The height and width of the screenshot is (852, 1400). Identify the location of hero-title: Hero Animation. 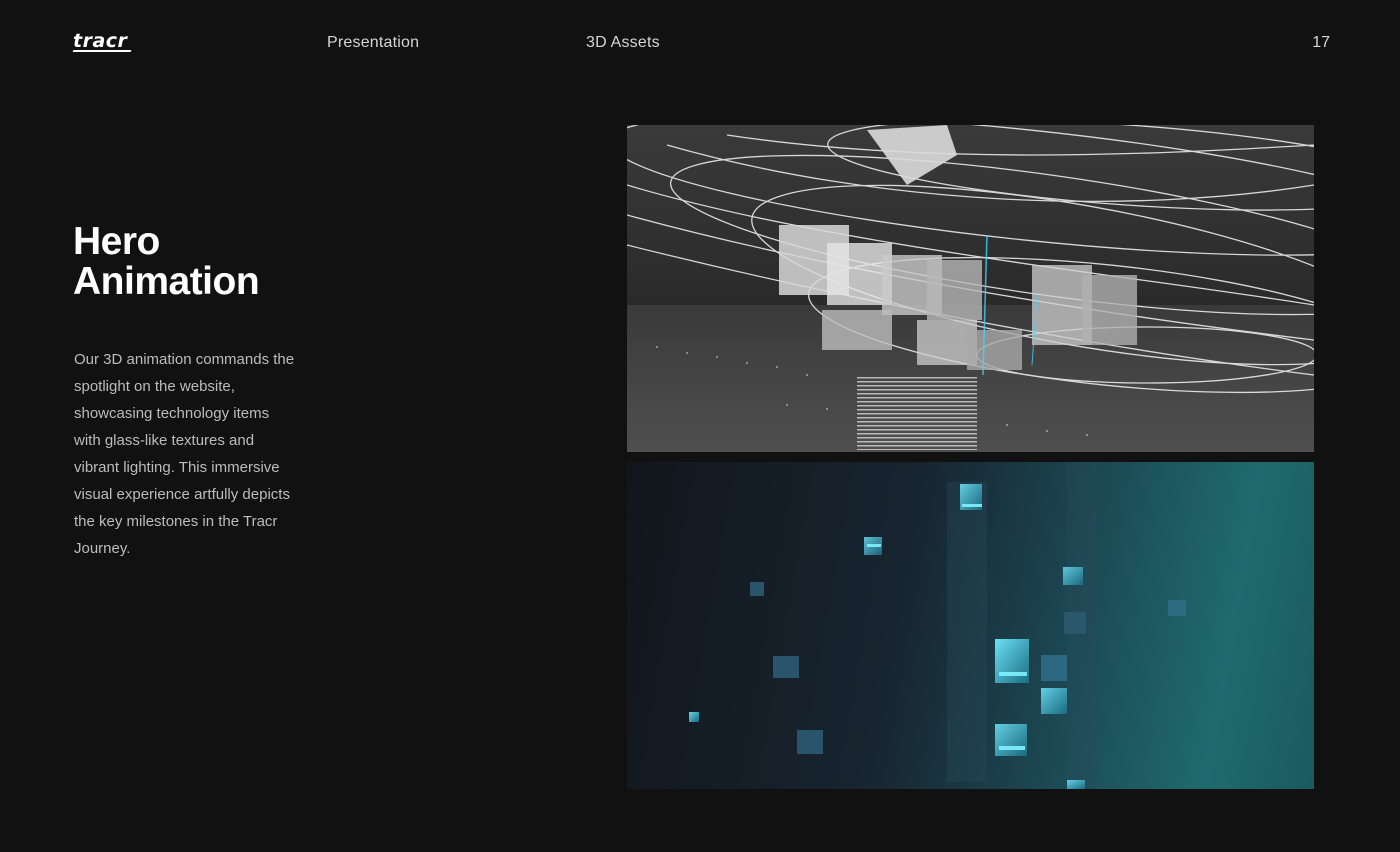
(166, 261).